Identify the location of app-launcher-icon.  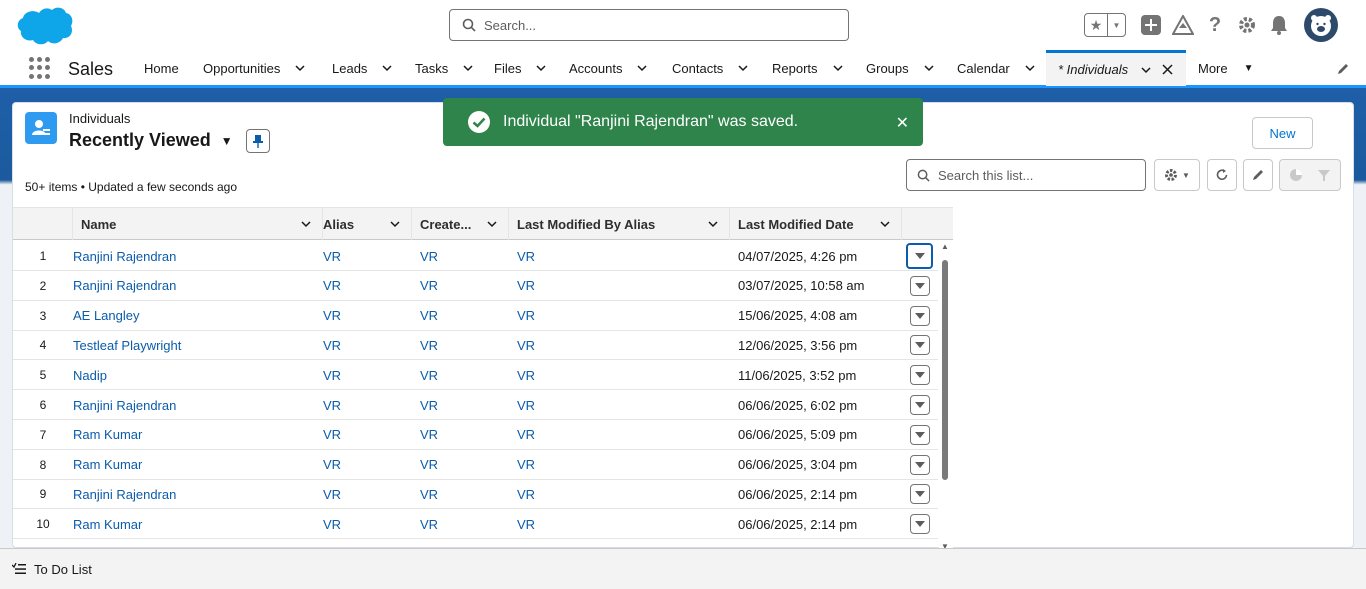
(40, 68).